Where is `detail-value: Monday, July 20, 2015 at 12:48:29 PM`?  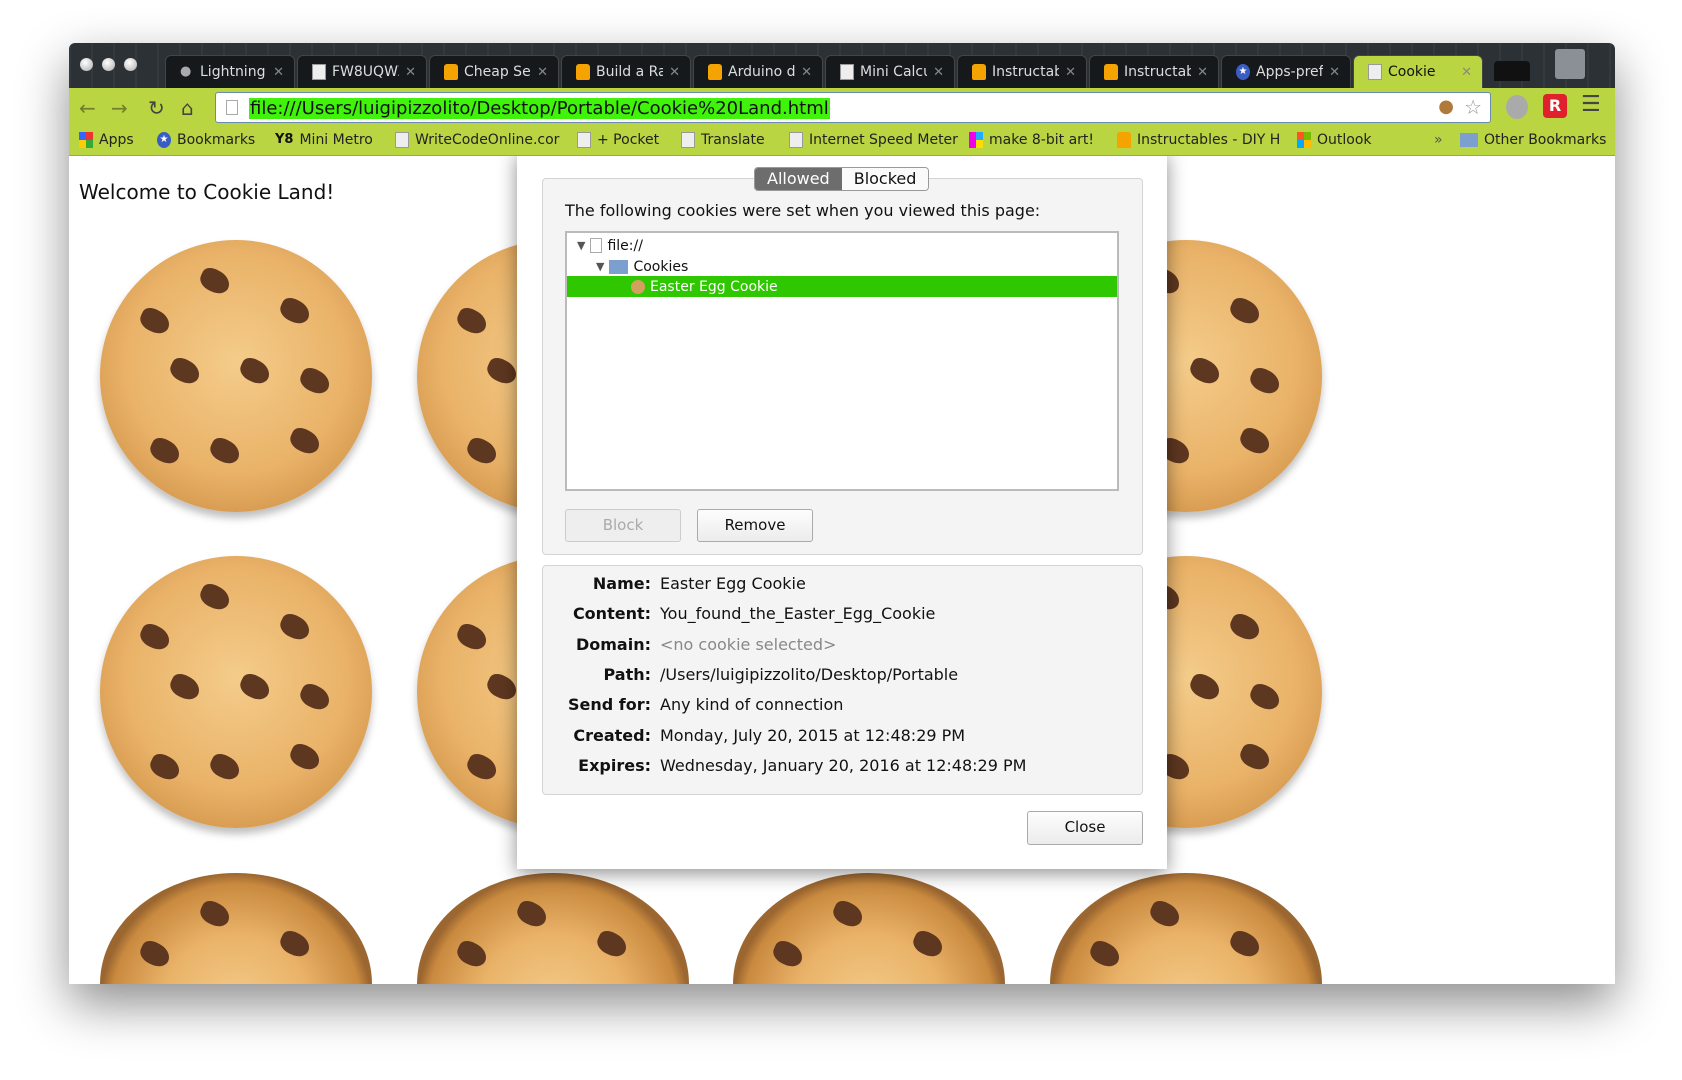 detail-value: Monday, July 20, 2015 at 12:48:29 PM is located at coordinates (813, 735).